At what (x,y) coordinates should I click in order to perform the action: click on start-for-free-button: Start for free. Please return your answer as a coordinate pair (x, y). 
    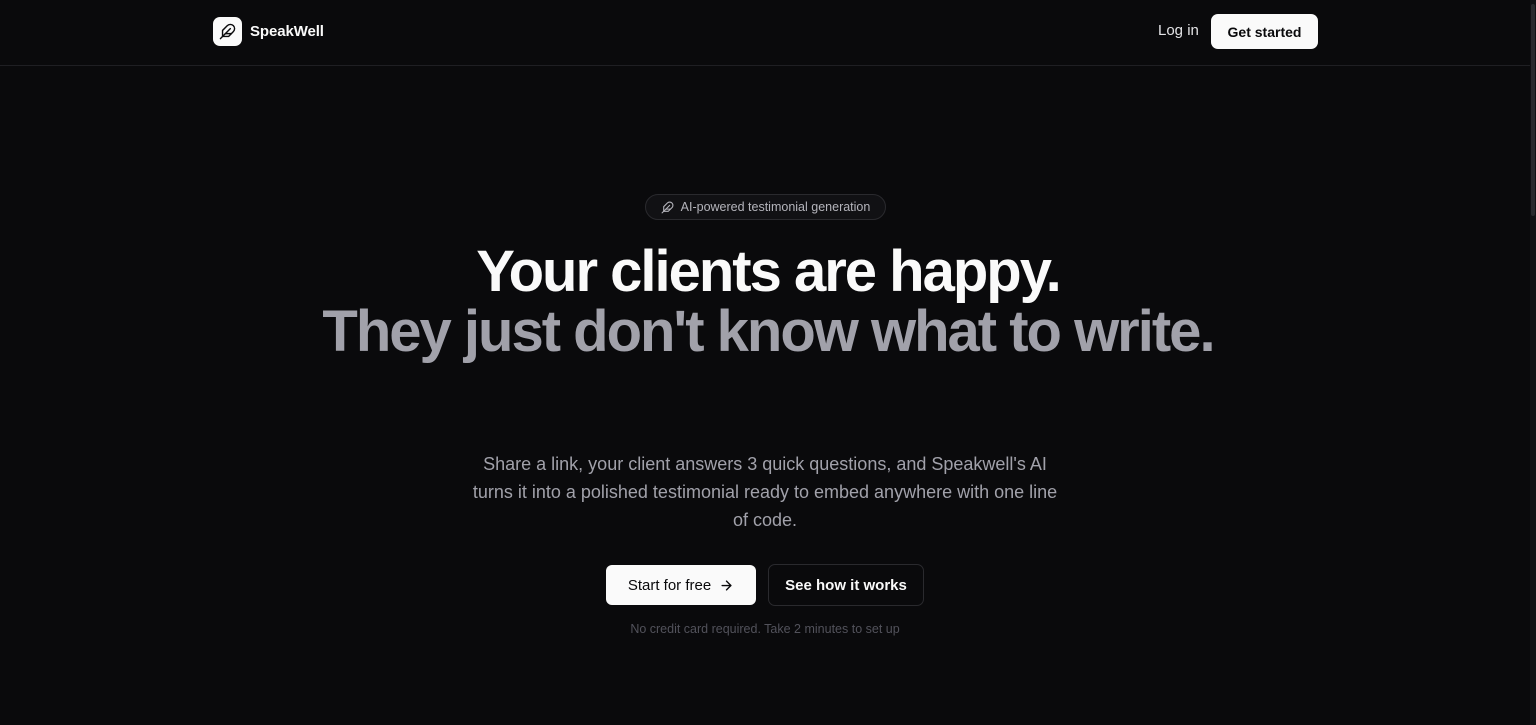
    Looking at the image, I should click on (681, 585).